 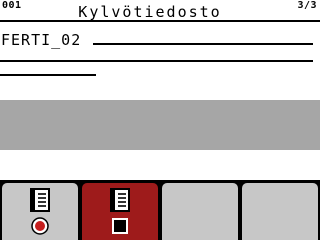 I want to click on stop-icon, so click(x=120, y=226).